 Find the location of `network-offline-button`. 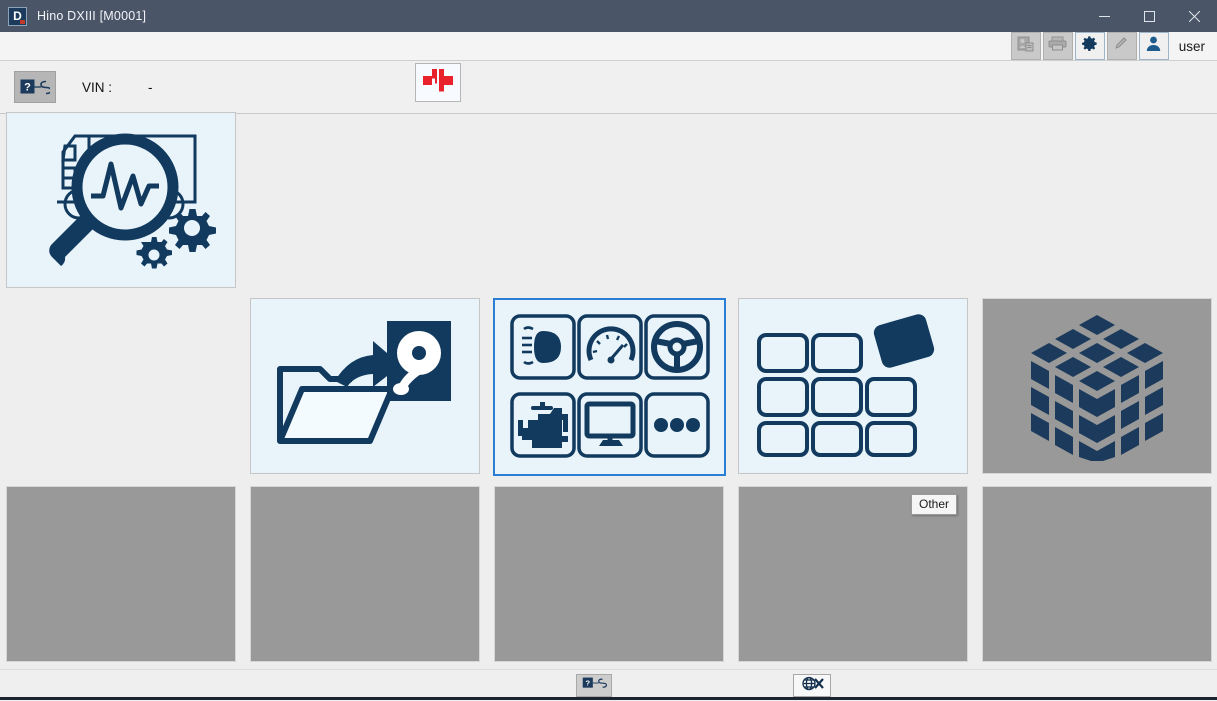

network-offline-button is located at coordinates (812, 685).